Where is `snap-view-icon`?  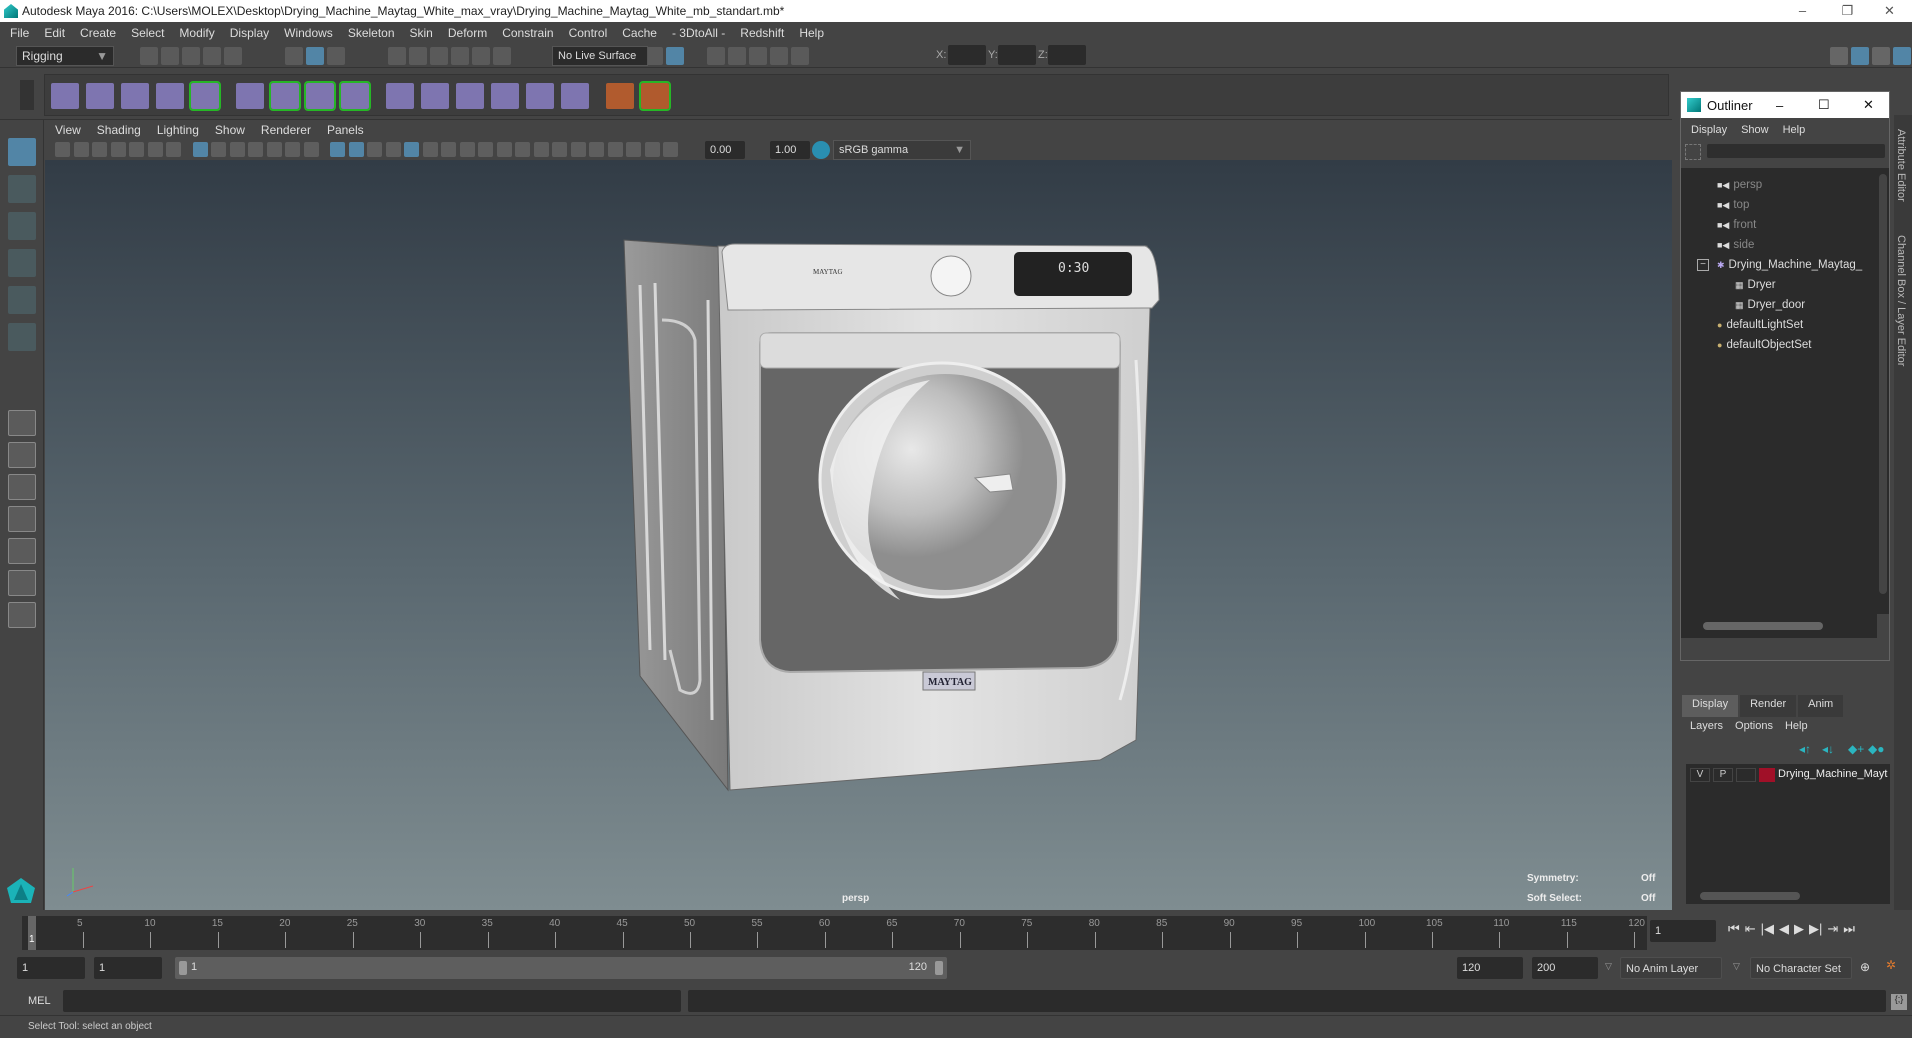 snap-view-icon is located at coordinates (460, 56).